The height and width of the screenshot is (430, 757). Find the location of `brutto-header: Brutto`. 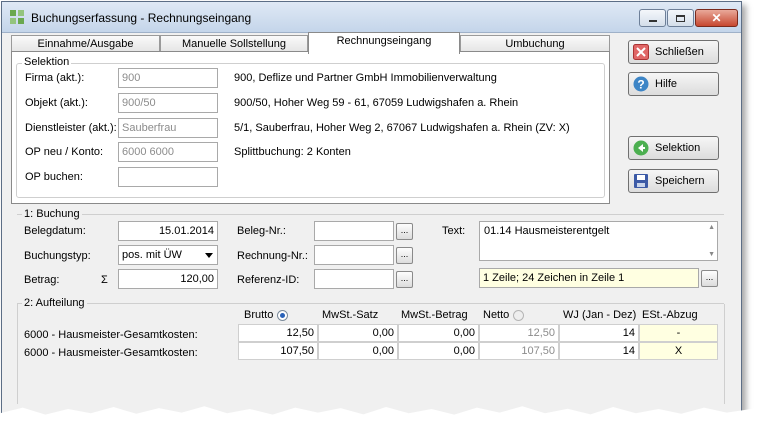

brutto-header: Brutto is located at coordinates (266, 315).